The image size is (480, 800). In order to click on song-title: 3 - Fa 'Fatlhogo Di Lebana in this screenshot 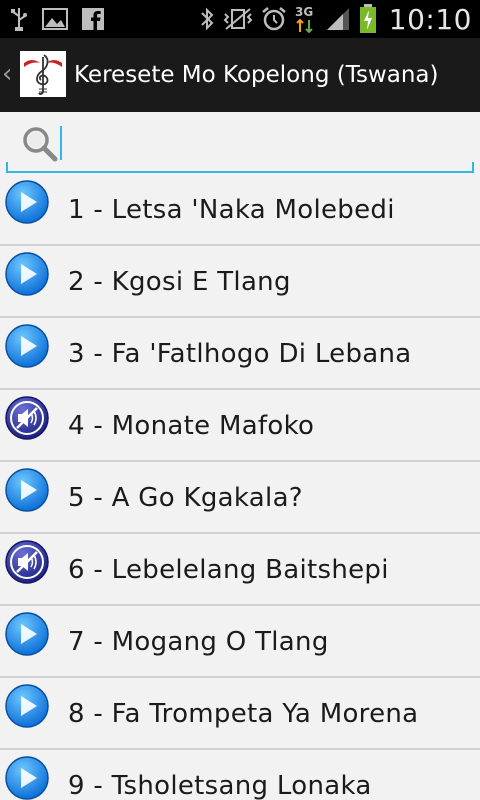, I will do `click(240, 354)`.